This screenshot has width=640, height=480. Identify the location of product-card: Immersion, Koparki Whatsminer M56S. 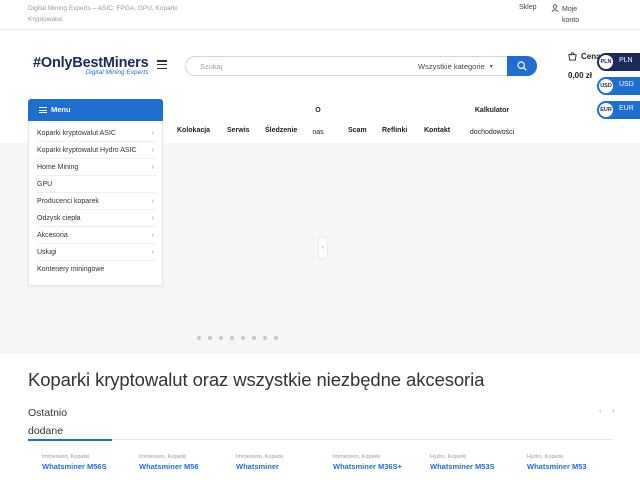
(85, 462).